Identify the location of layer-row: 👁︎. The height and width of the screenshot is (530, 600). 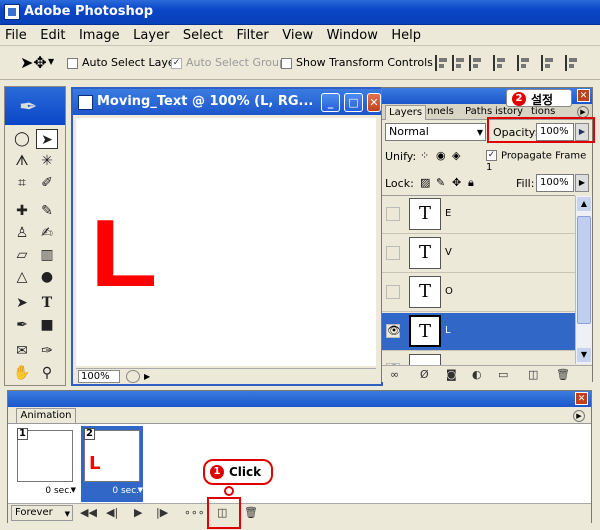
(478, 358).